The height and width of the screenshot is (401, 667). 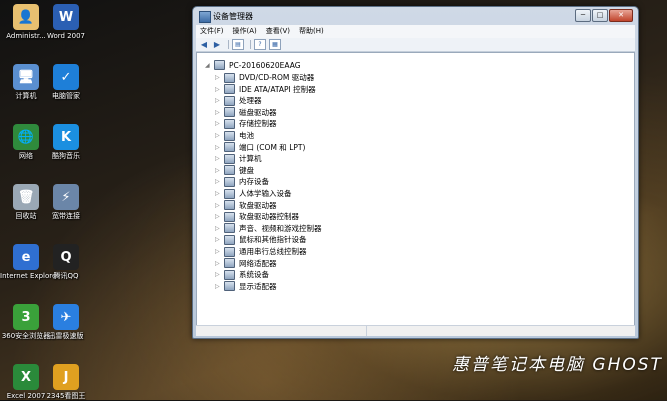 I want to click on close-button: ✕, so click(x=621, y=15).